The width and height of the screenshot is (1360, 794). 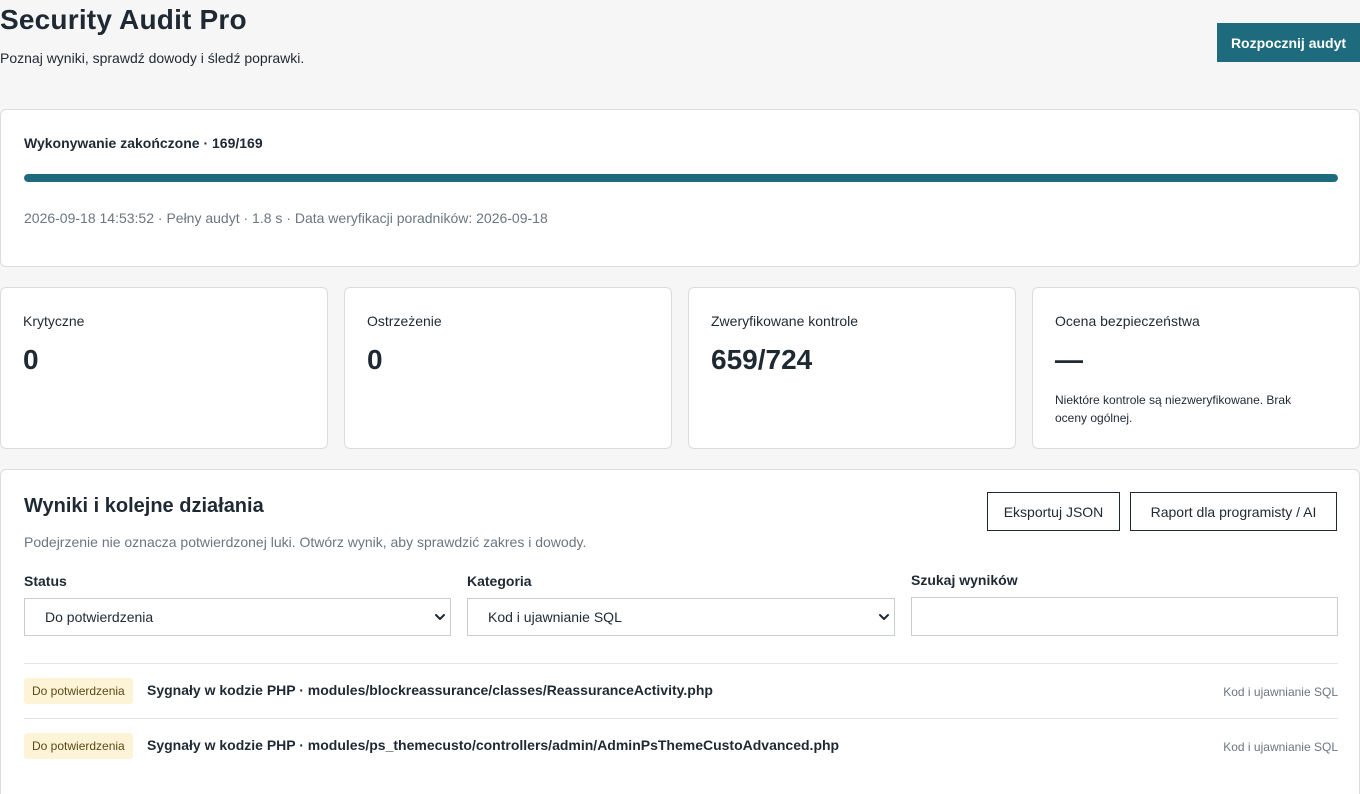 What do you see at coordinates (1124, 616) in the screenshot?
I see `search-input` at bounding box center [1124, 616].